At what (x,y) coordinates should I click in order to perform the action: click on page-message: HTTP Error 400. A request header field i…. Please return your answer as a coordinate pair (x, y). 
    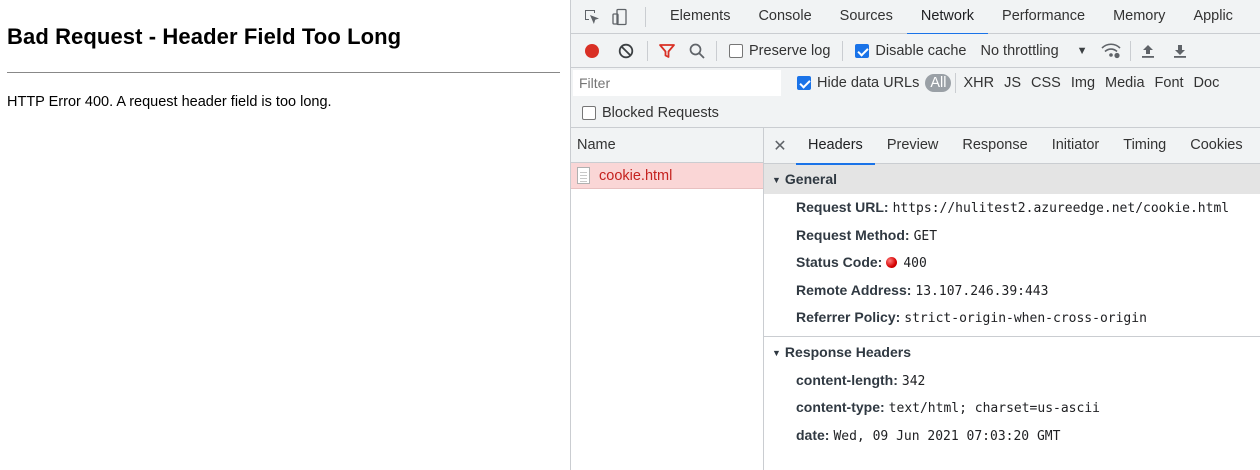
    Looking at the image, I should click on (169, 102).